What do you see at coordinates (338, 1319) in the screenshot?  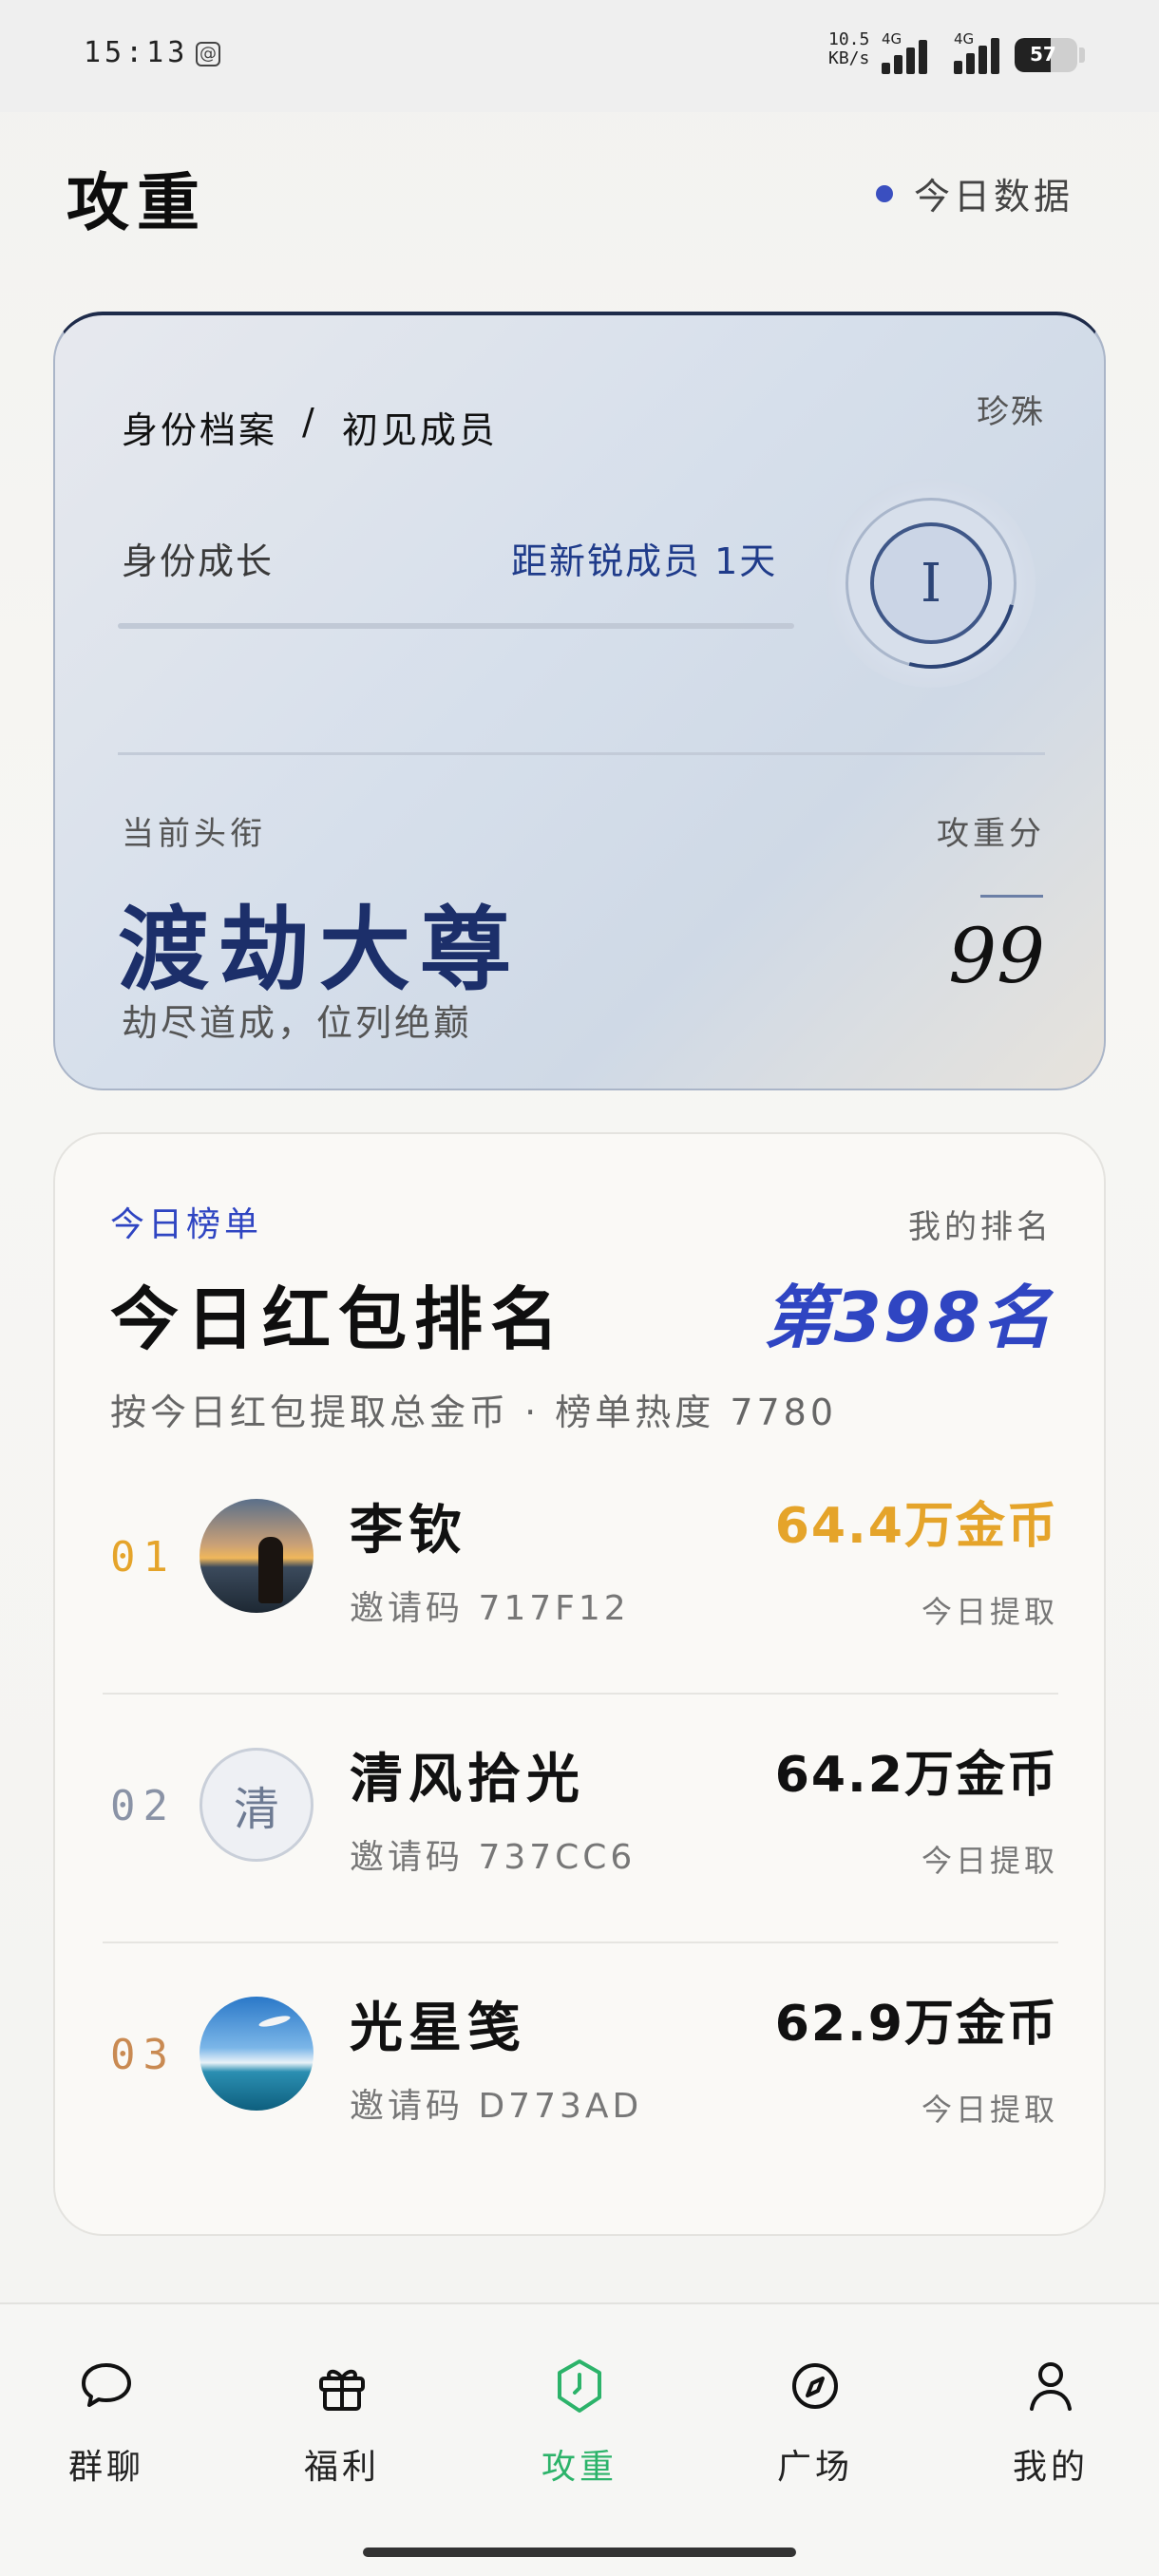 I see `ranking-title: 今日红包排名` at bounding box center [338, 1319].